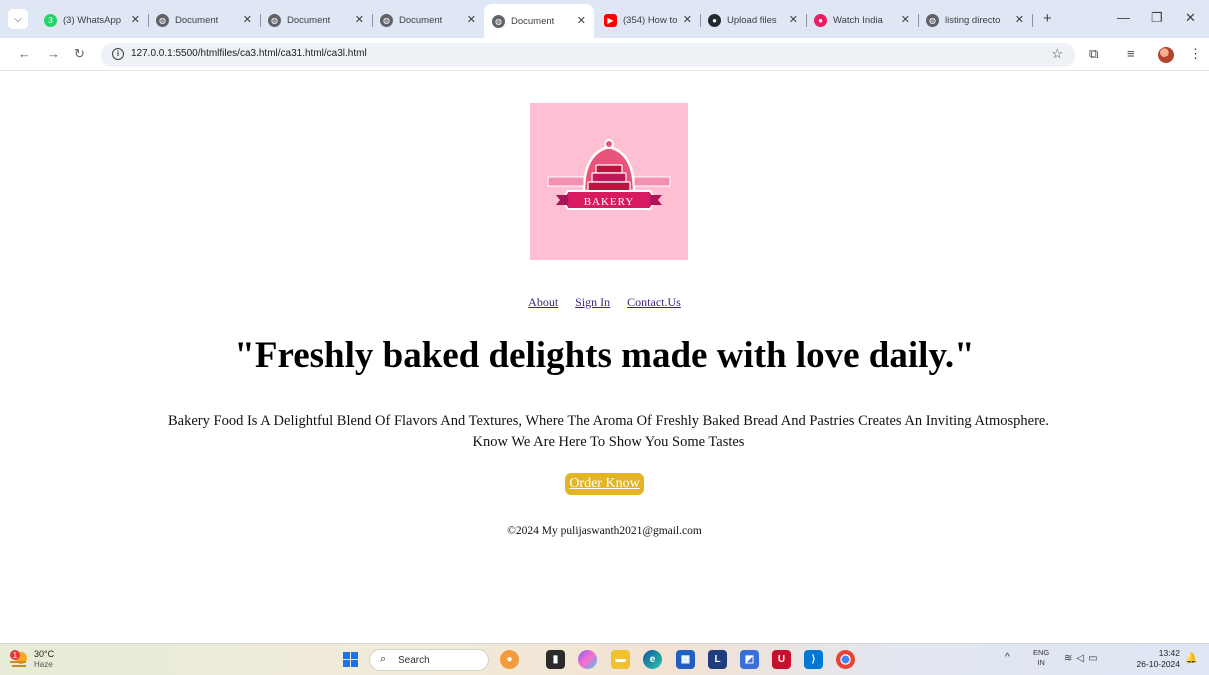  I want to click on tray-overflow-chevron-icon: ^, so click(1007, 657).